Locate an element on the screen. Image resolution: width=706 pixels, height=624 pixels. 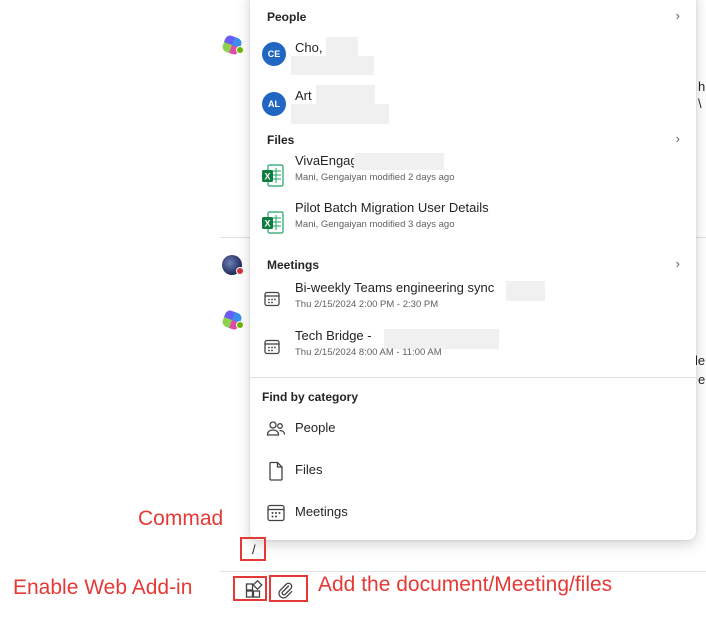
avatar-ce: CE is located at coordinates (274, 54).